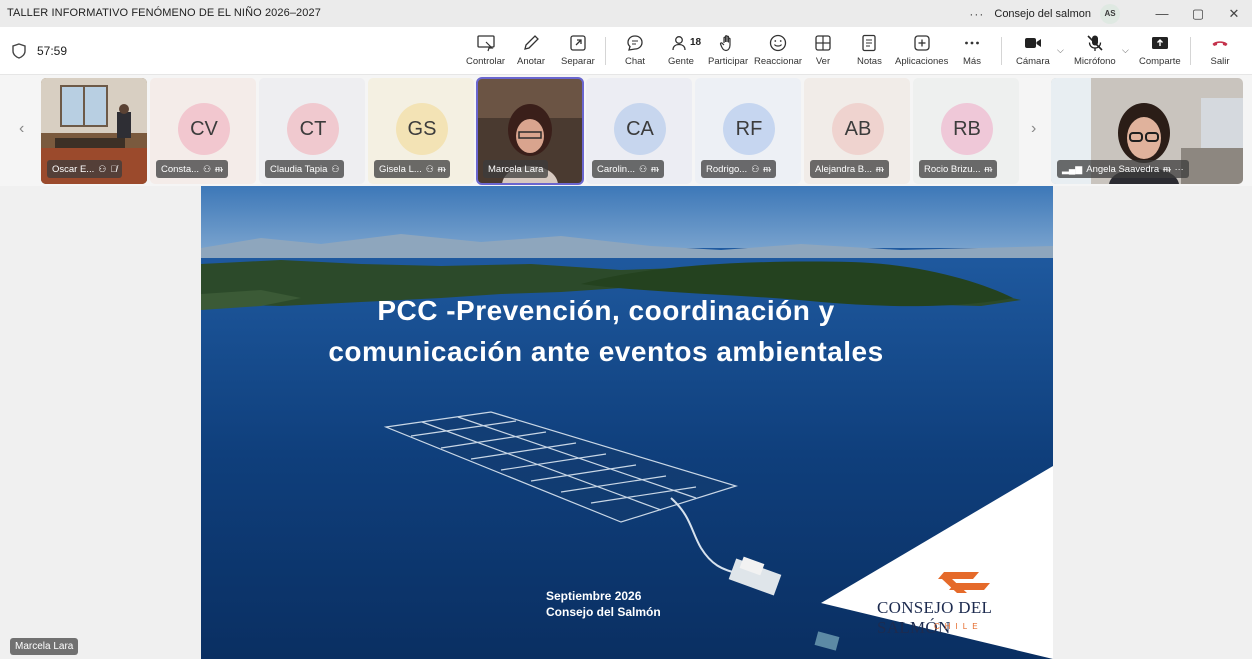  Describe the element at coordinates (531, 42) in the screenshot. I see `pen-icon` at that location.